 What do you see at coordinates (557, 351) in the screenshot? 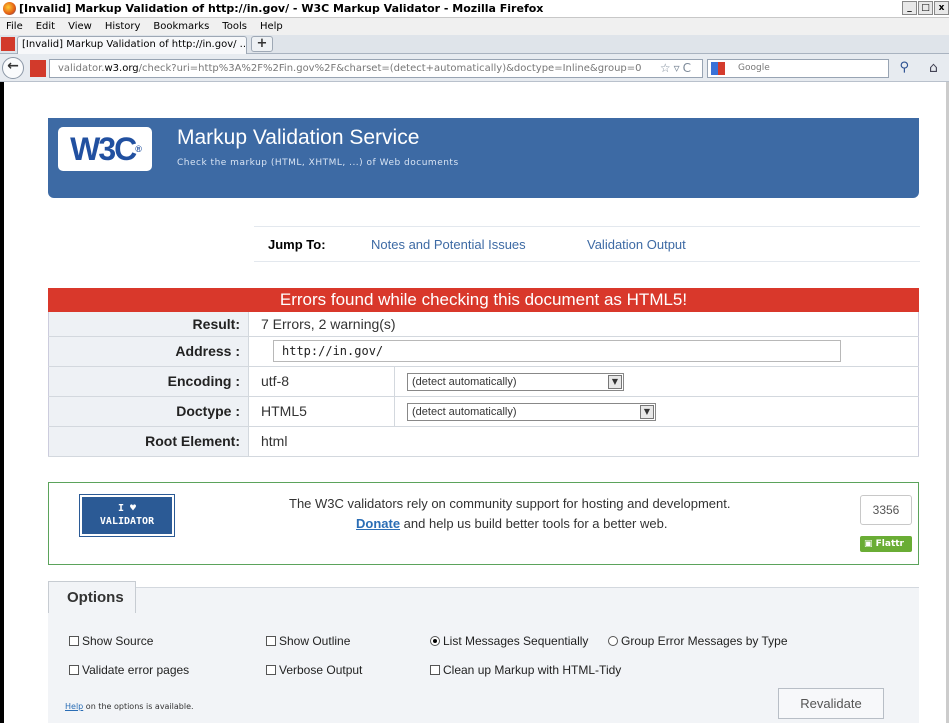
I see `address-input: http://in.gov/` at bounding box center [557, 351].